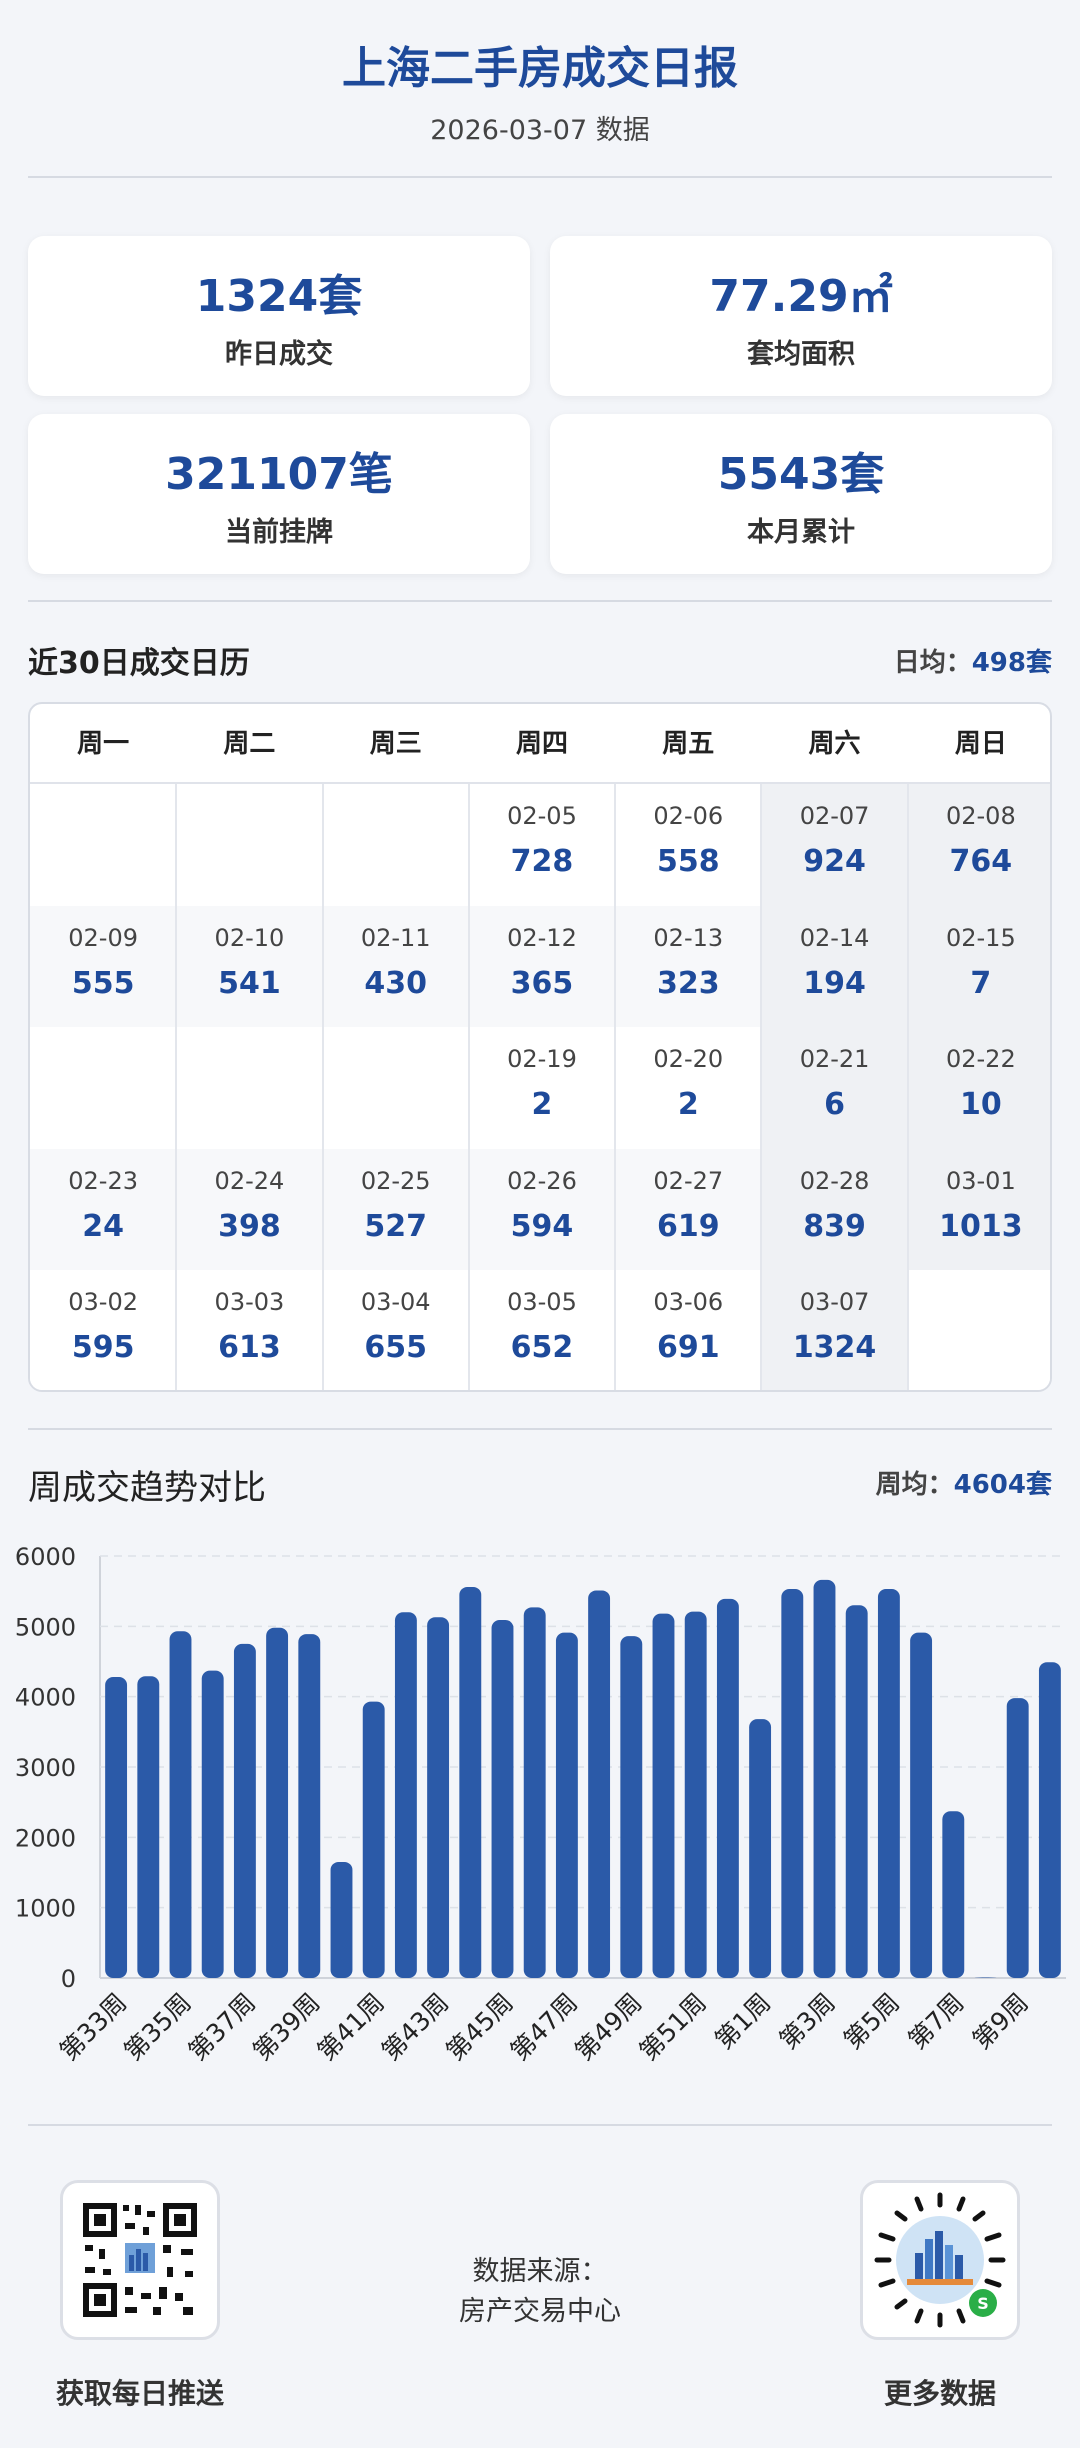  I want to click on calendar-day-cell: 02-26 594, so click(542, 1209).